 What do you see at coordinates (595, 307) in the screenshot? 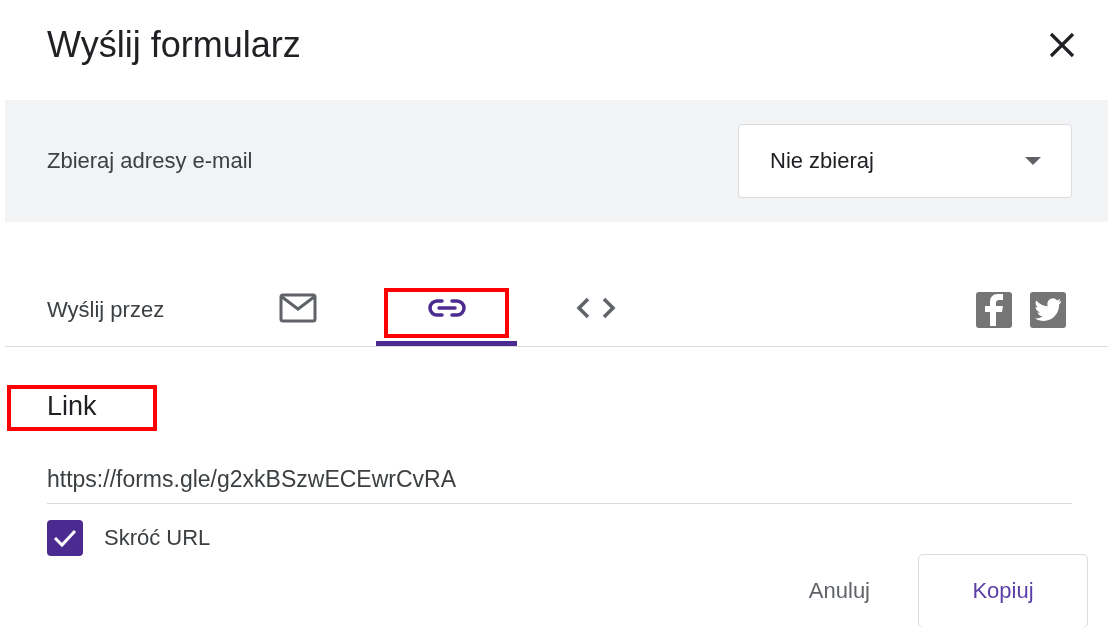
I see `code-icon` at bounding box center [595, 307].